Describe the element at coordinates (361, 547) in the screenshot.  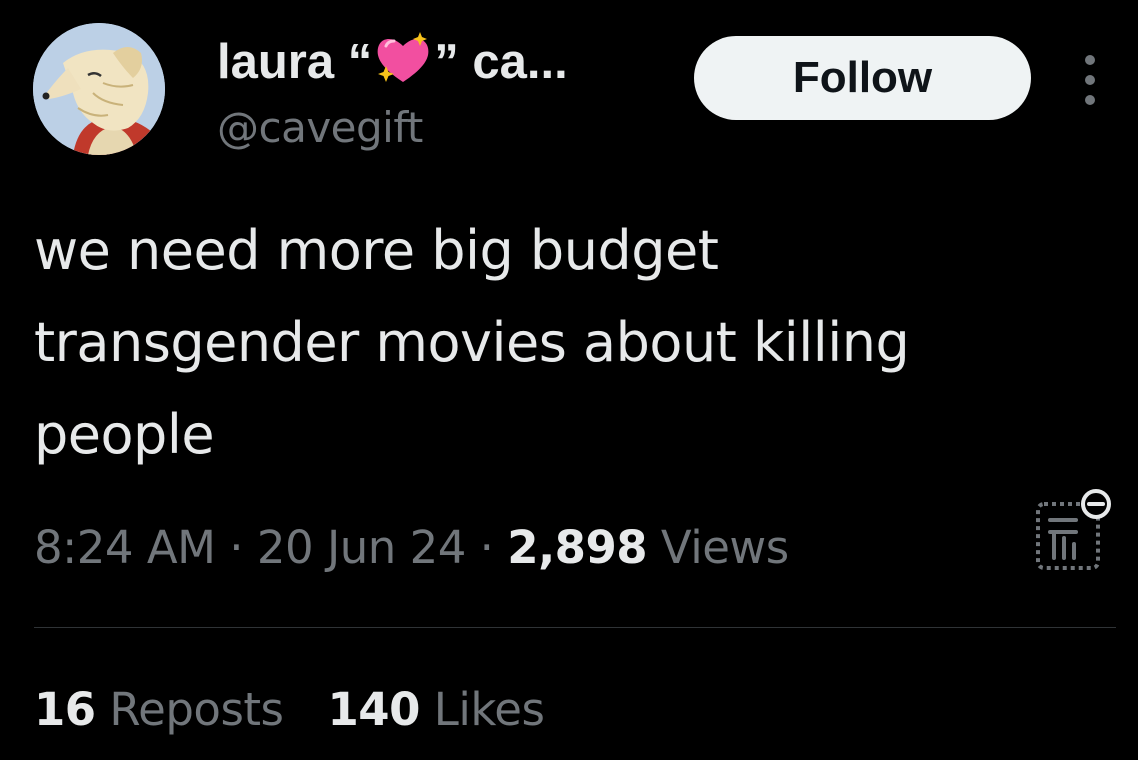
I see `tweet-date: 20 Jun 24` at that location.